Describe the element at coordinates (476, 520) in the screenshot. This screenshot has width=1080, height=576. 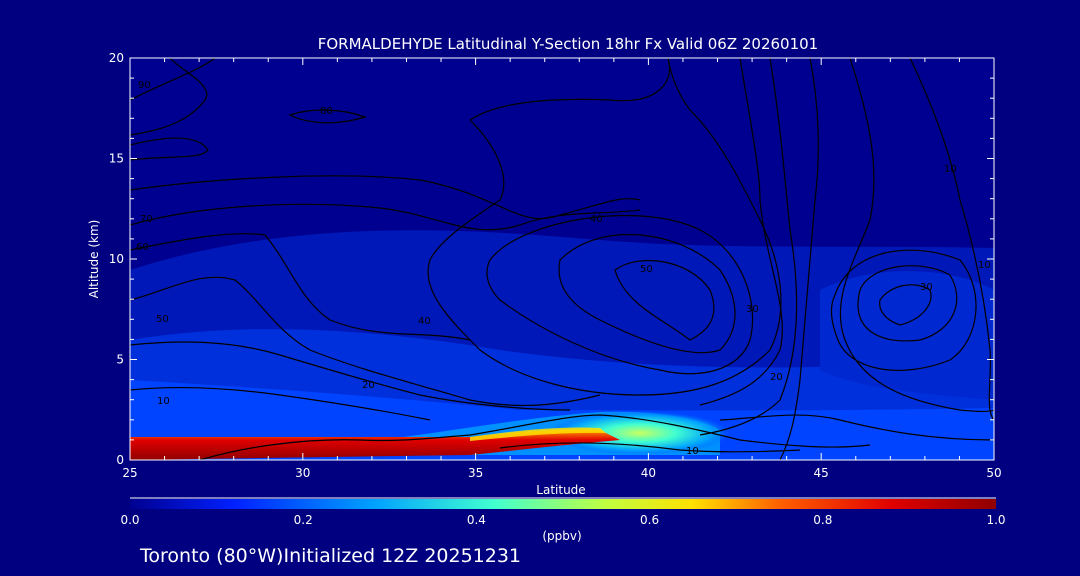
I see `colorbar-tick-label: 0.4` at that location.